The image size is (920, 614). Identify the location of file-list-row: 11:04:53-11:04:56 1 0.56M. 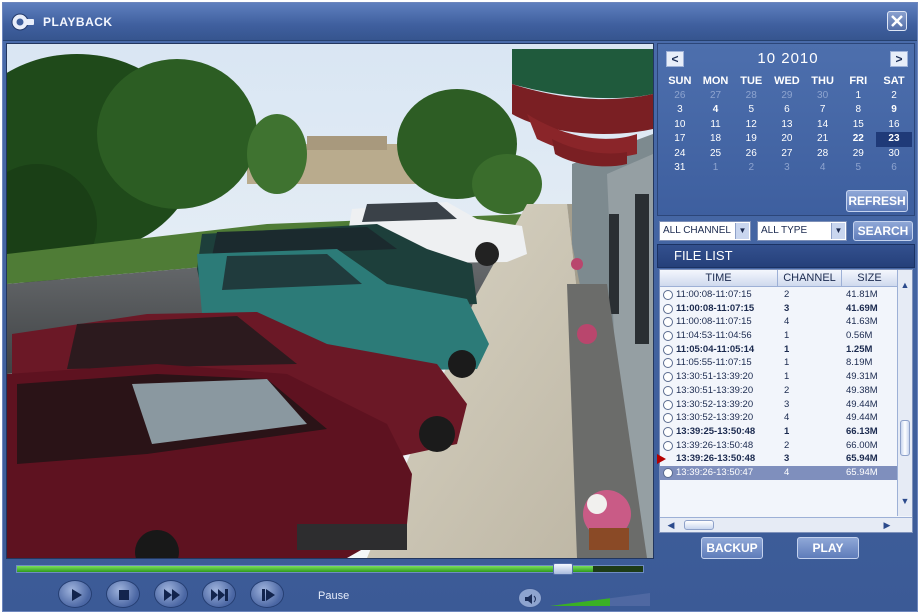
(779, 336).